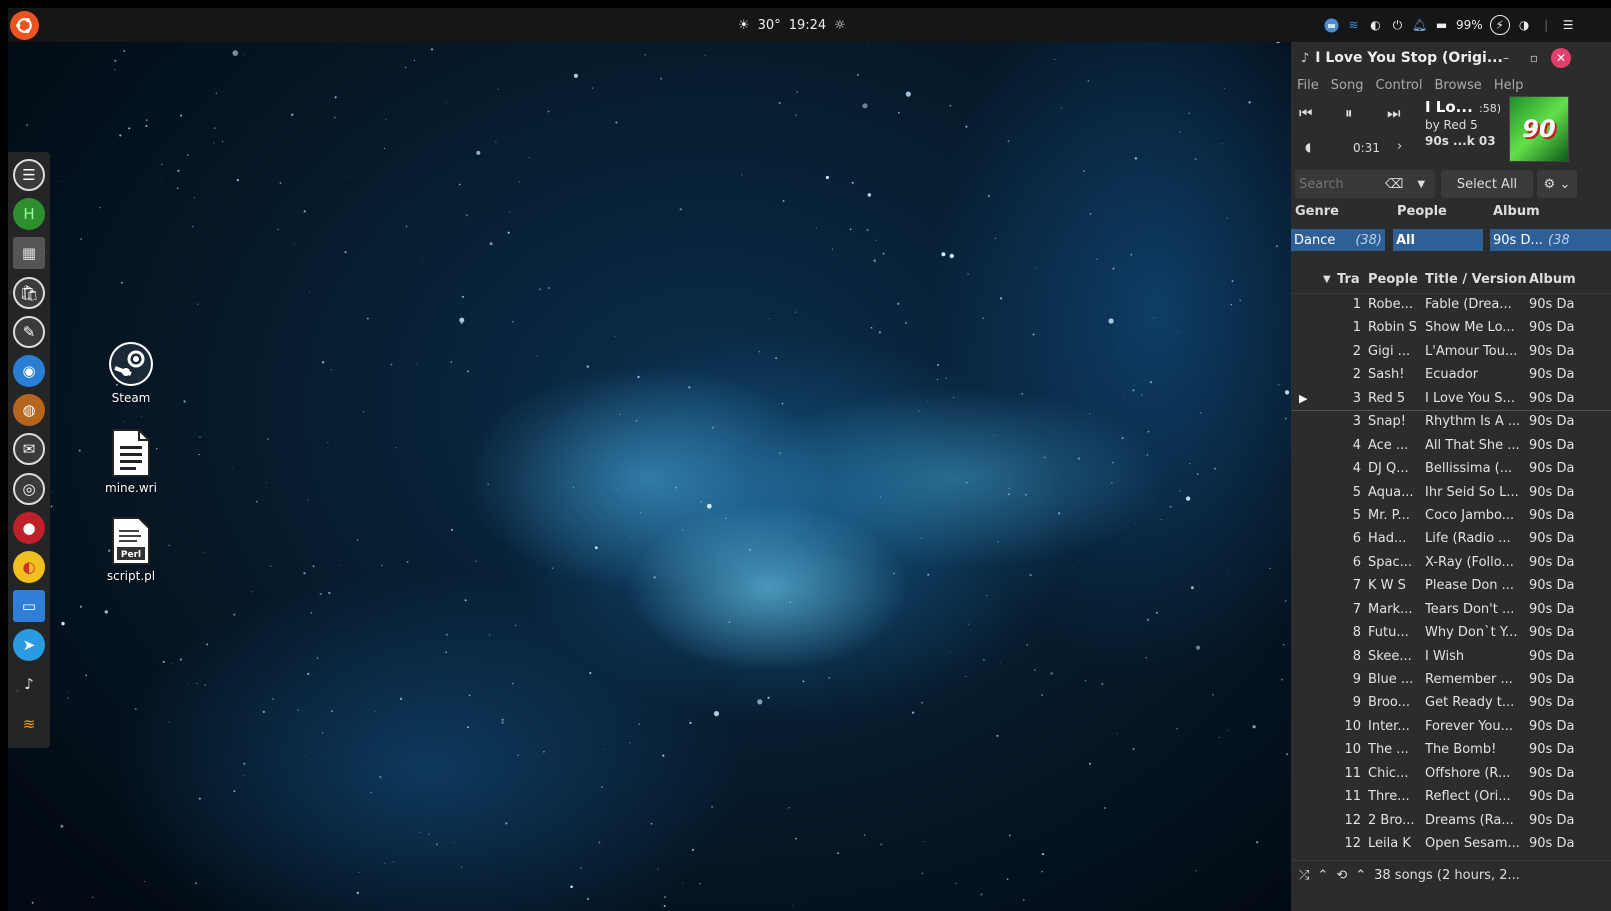 This screenshot has height=911, width=1611. What do you see at coordinates (1457, 85) in the screenshot?
I see `menu-browse: Browse` at bounding box center [1457, 85].